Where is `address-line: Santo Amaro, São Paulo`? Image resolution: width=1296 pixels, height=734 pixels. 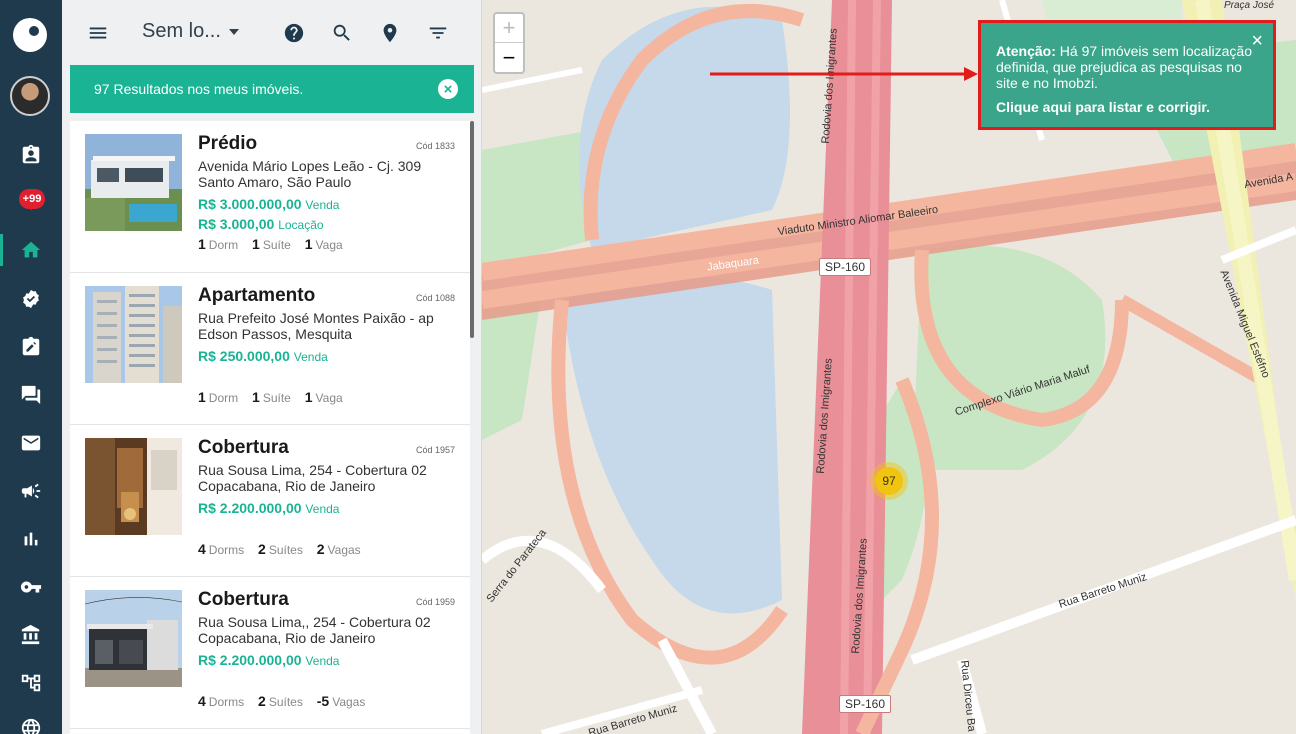 address-line: Santo Amaro, São Paulo is located at coordinates (275, 182).